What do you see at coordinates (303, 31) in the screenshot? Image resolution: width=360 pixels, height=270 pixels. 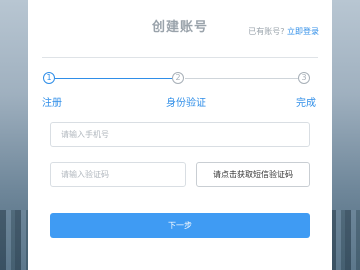 I see `login-link: 立即登录` at bounding box center [303, 31].